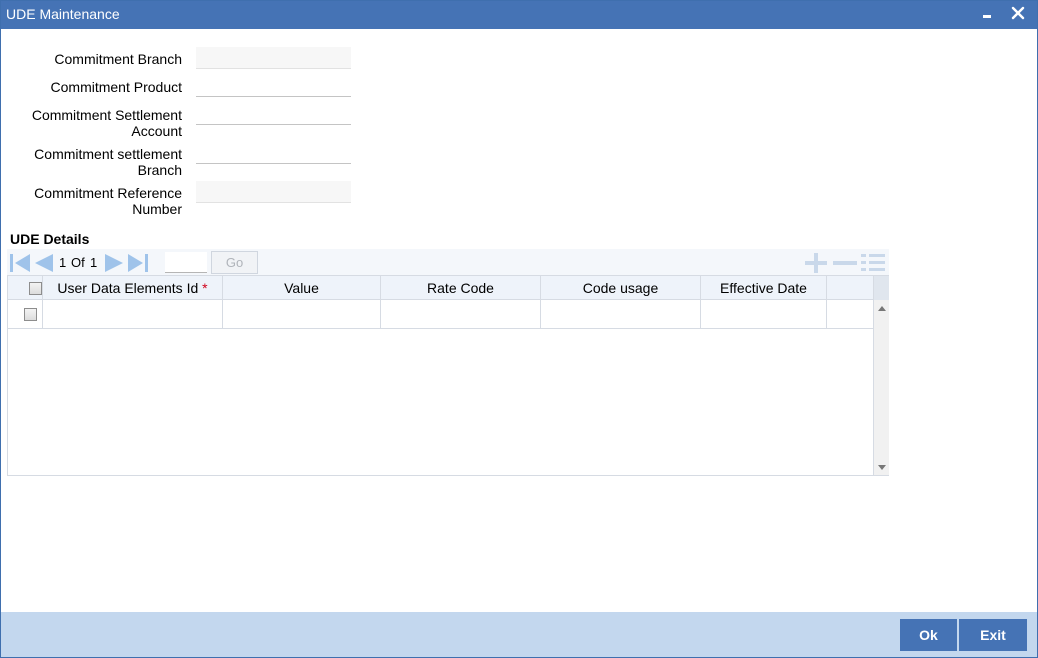 This screenshot has width=1038, height=658. What do you see at coordinates (850, 288) in the screenshot?
I see `column-header-spacer` at bounding box center [850, 288].